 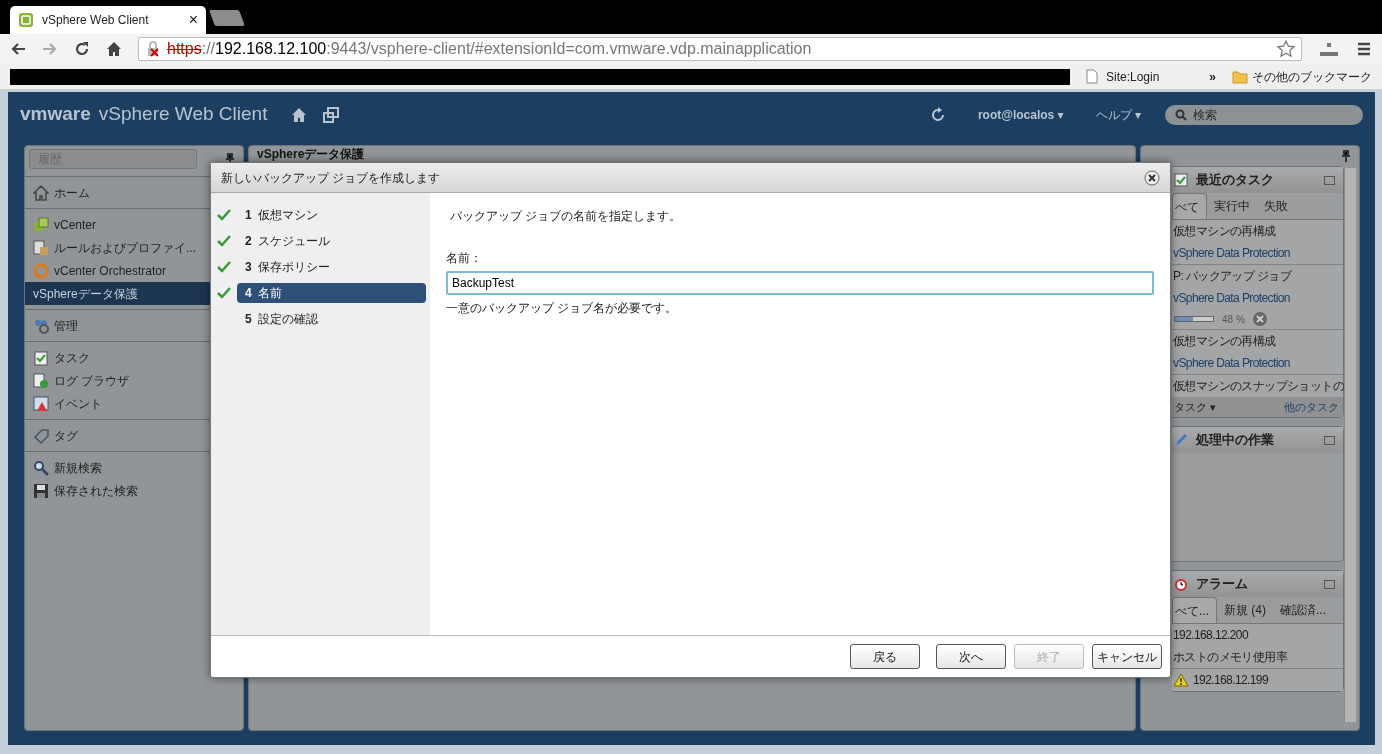 What do you see at coordinates (134, 403) in the screenshot?
I see `nav-item: イベント` at bounding box center [134, 403].